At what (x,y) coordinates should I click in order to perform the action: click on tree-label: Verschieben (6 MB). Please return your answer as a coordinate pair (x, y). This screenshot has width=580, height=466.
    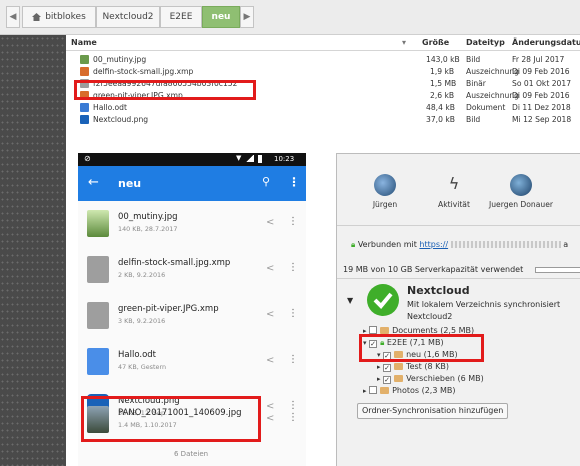
    Looking at the image, I should click on (445, 378).